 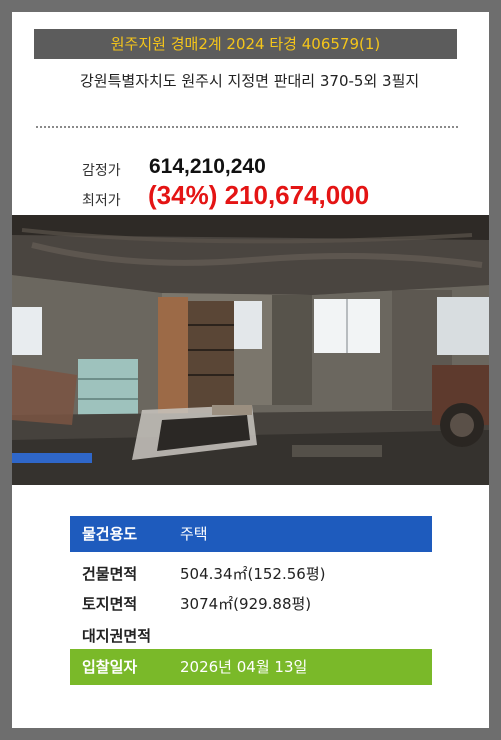 What do you see at coordinates (259, 195) in the screenshot?
I see `minimum-price-value: (34%) 210,674,000` at bounding box center [259, 195].